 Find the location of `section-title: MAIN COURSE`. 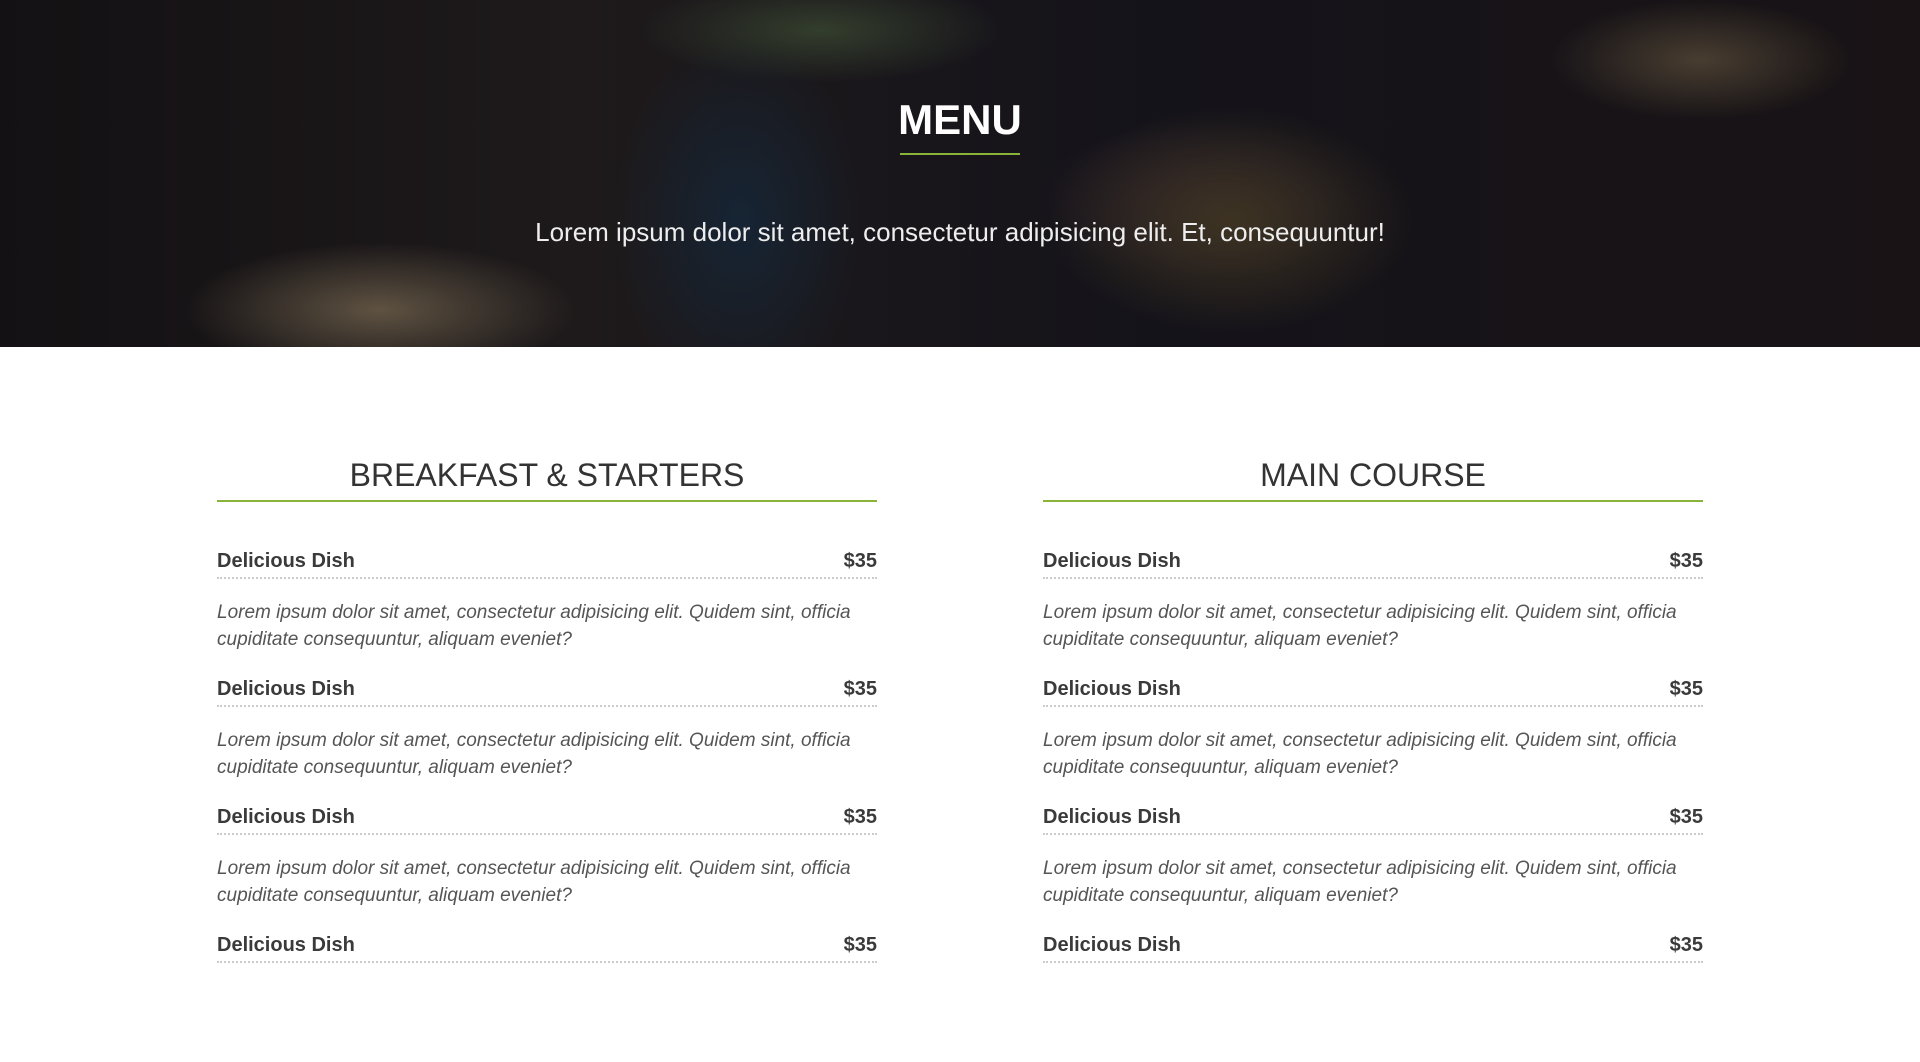

section-title: MAIN COURSE is located at coordinates (1373, 479).